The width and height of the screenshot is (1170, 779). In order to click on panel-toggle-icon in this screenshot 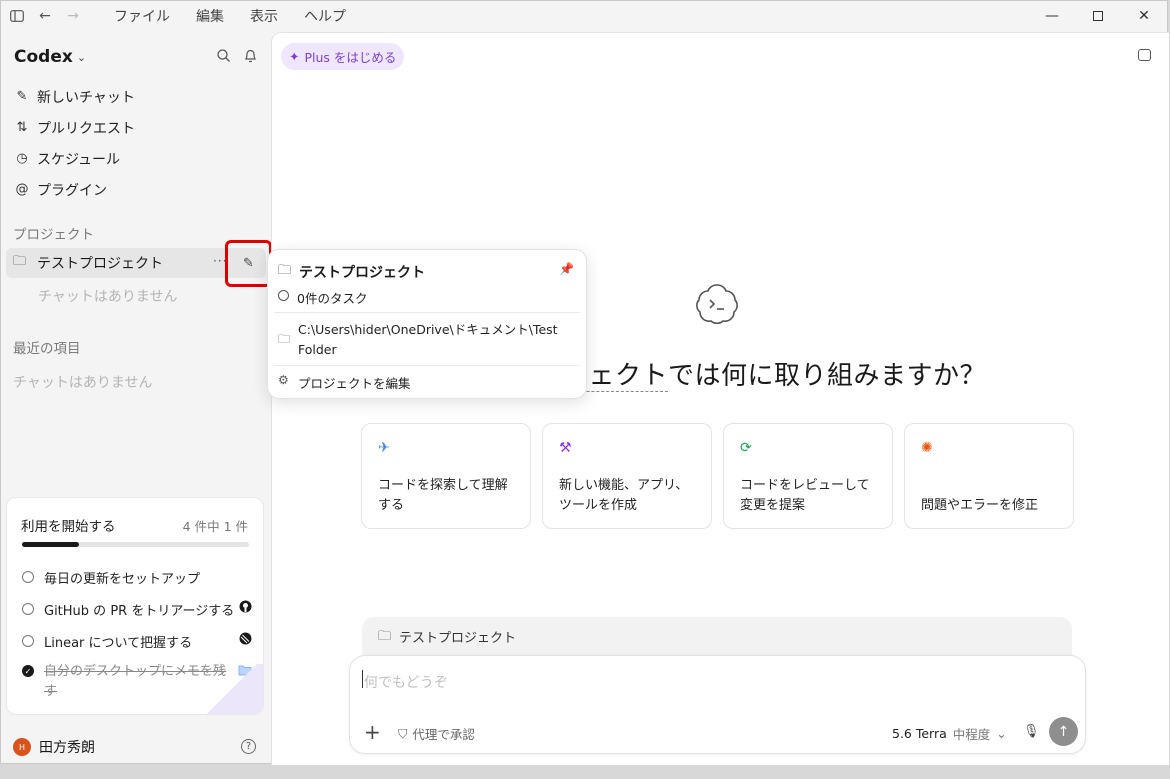, I will do `click(1144, 55)`.